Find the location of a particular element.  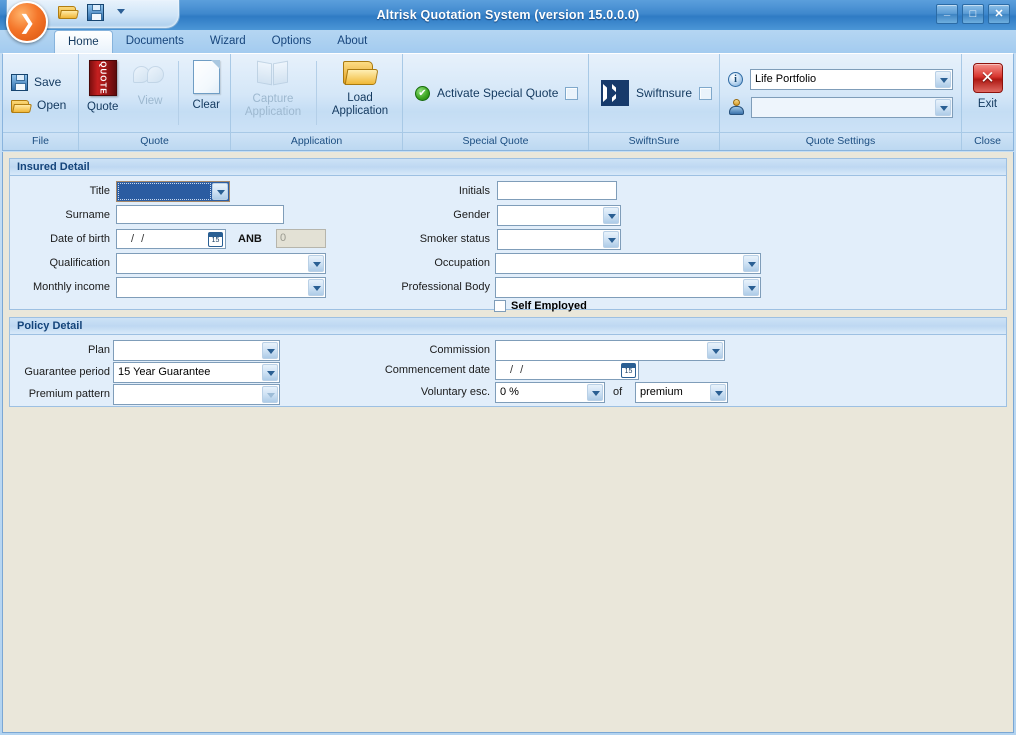

ribbon-group-swiftnsure-body: Swiftnsure is located at coordinates (654, 93).